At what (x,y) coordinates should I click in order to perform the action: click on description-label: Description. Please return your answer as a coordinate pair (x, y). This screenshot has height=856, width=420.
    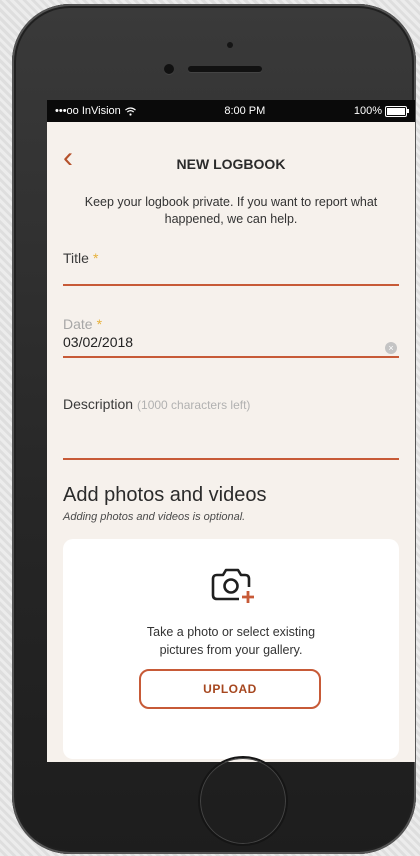
    Looking at the image, I should click on (98, 404).